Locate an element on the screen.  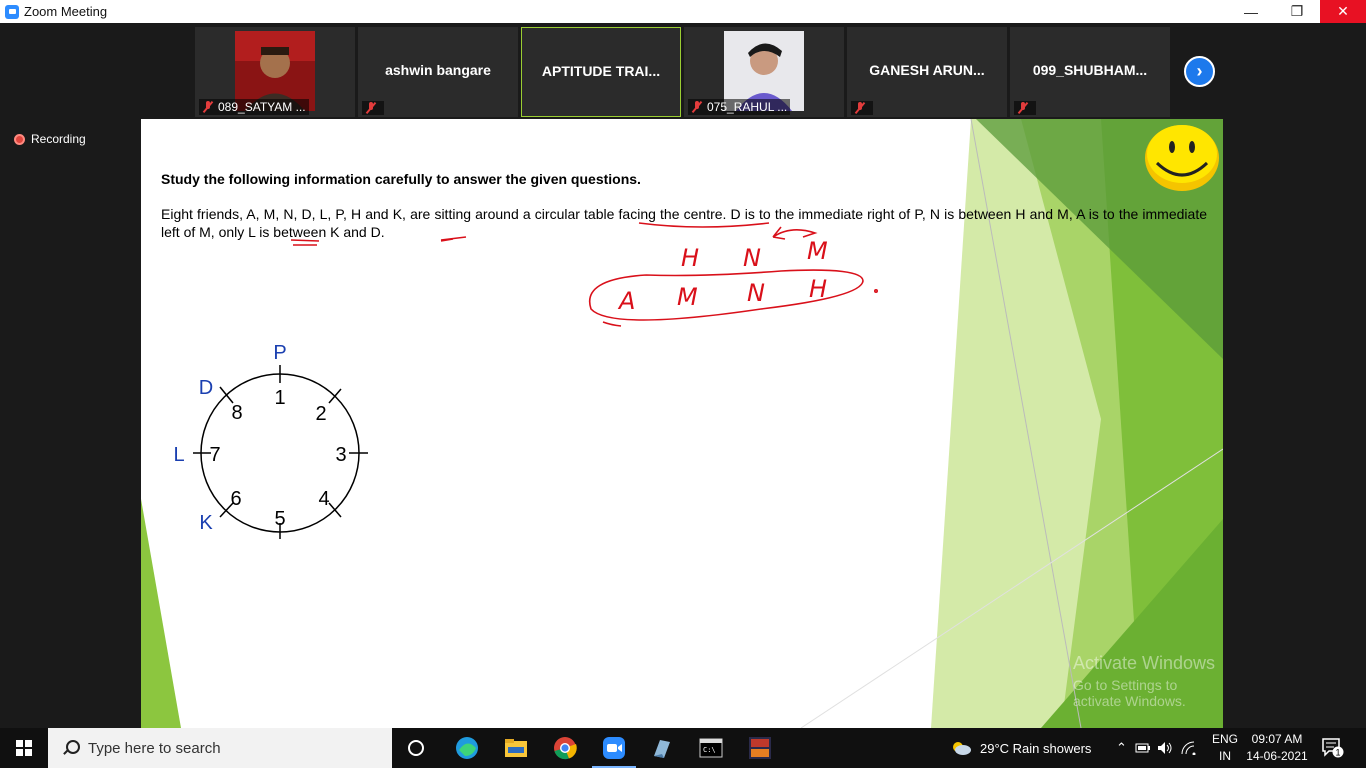
terminal-button: C:\ is located at coordinates (711, 748).